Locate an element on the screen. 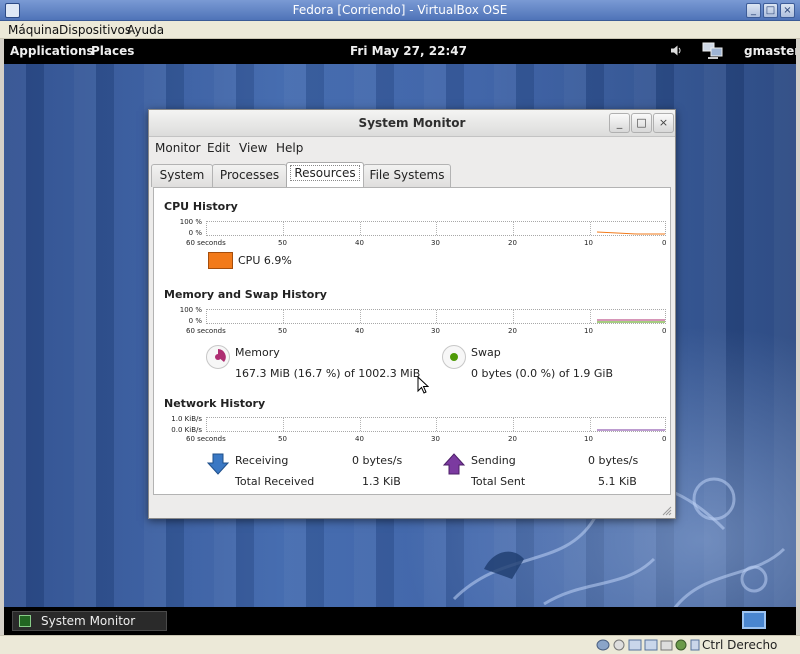 Image resolution: width=800 pixels, height=654 pixels. mem-y-top: 100 % is located at coordinates (190, 310).